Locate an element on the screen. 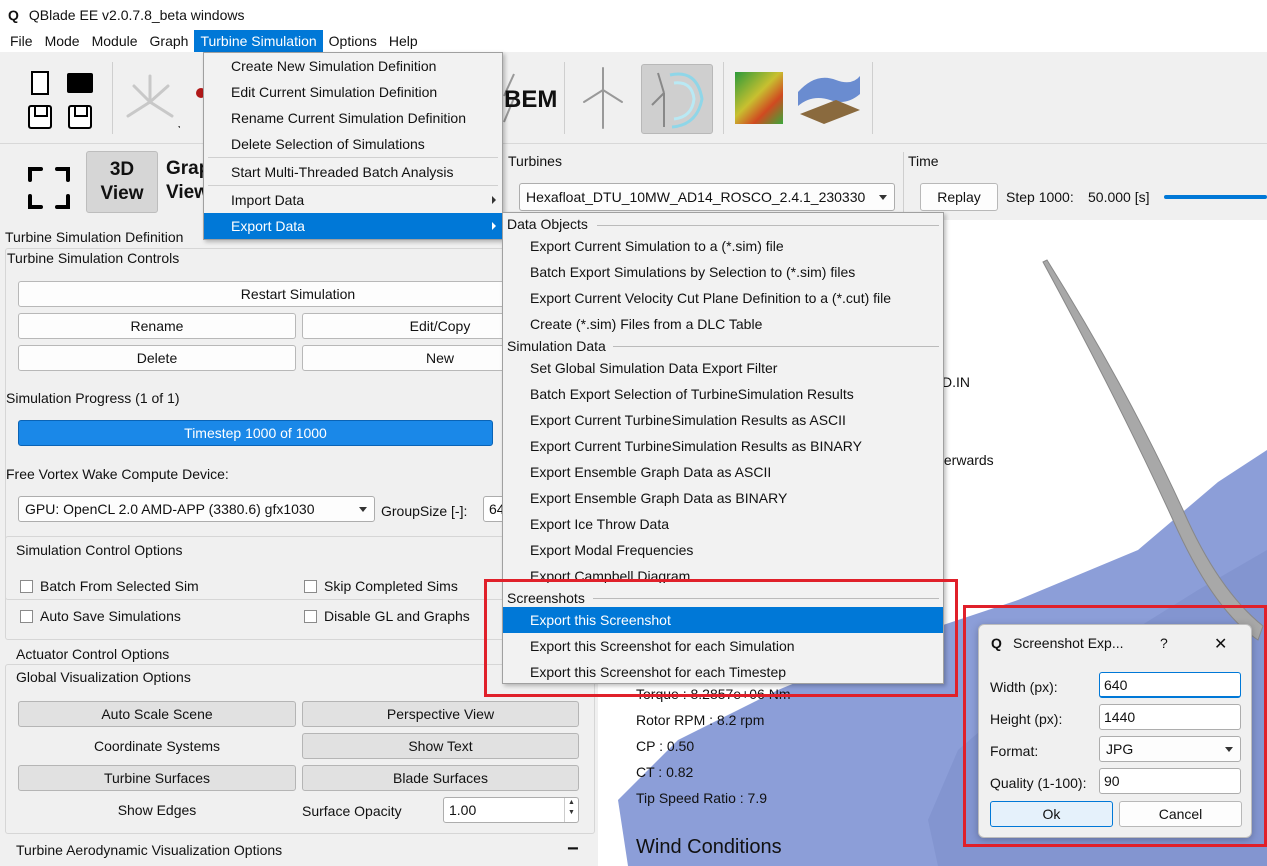 Image resolution: width=1267 pixels, height=866 pixels. spin-arrows-icon: ▲ ▼ is located at coordinates (571, 810).